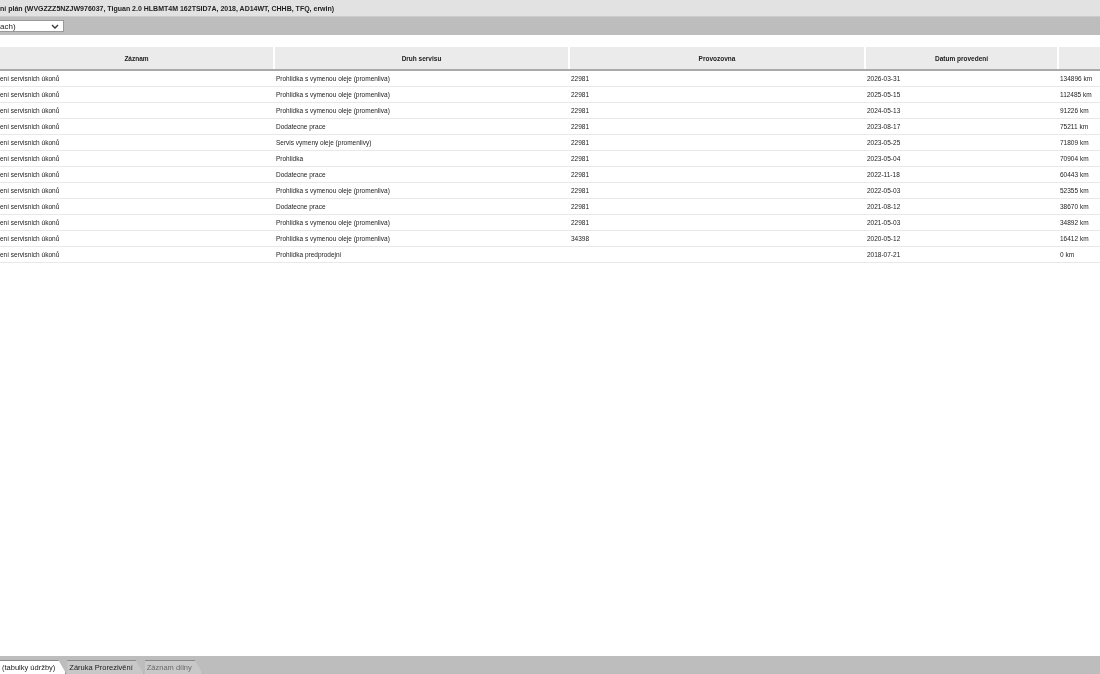 The width and height of the screenshot is (1100, 674). What do you see at coordinates (1079, 58) in the screenshot?
I see `column-header` at bounding box center [1079, 58].